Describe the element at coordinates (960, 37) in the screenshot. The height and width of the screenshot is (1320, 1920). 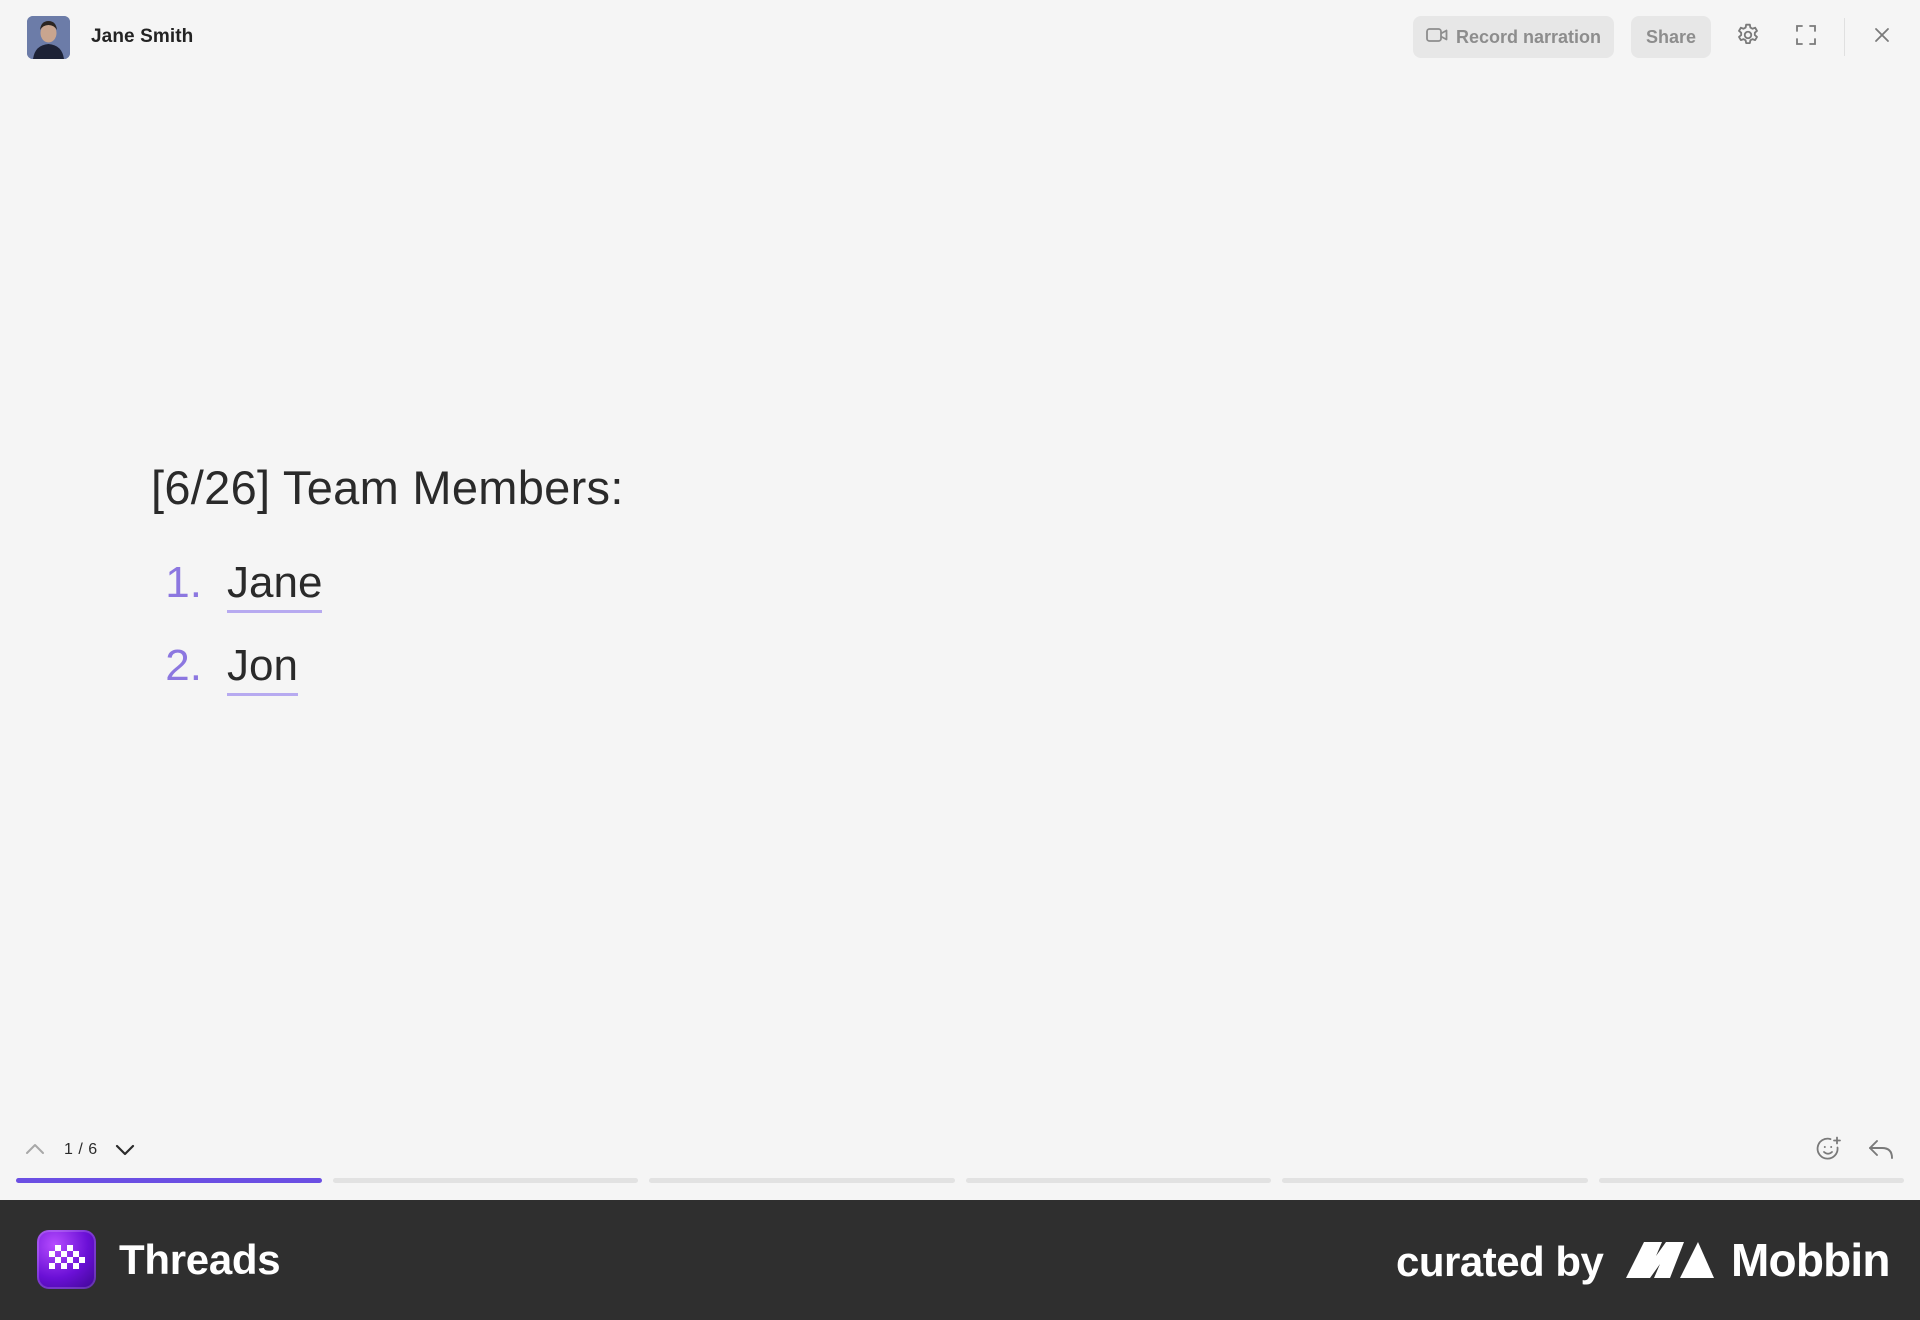
I see `header: Jane Smith Record narration Share` at that location.